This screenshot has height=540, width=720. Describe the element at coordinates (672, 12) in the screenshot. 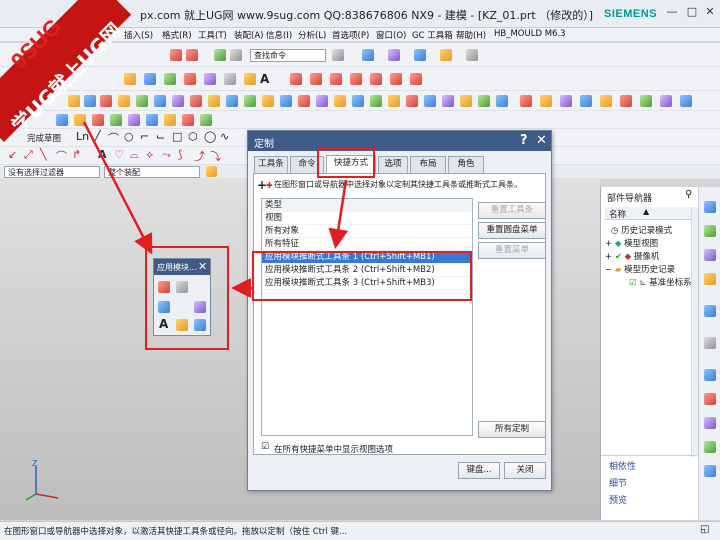

I see `minimize-button: —` at that location.